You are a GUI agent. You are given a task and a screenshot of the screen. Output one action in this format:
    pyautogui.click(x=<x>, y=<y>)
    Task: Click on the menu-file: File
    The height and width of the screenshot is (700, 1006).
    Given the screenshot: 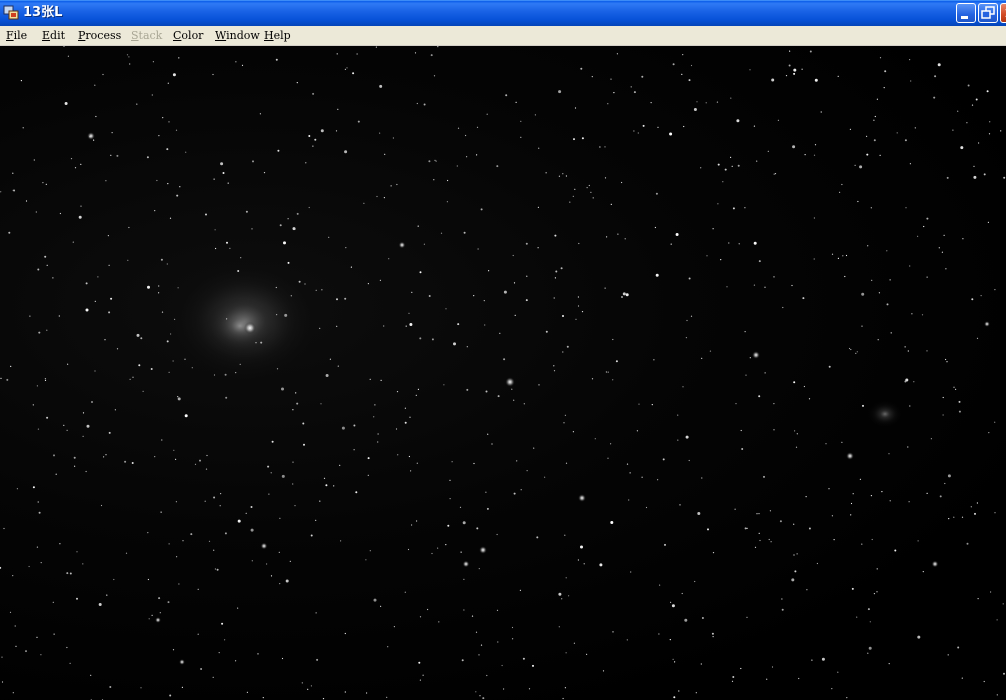 What is the action you would take?
    pyautogui.click(x=16, y=36)
    